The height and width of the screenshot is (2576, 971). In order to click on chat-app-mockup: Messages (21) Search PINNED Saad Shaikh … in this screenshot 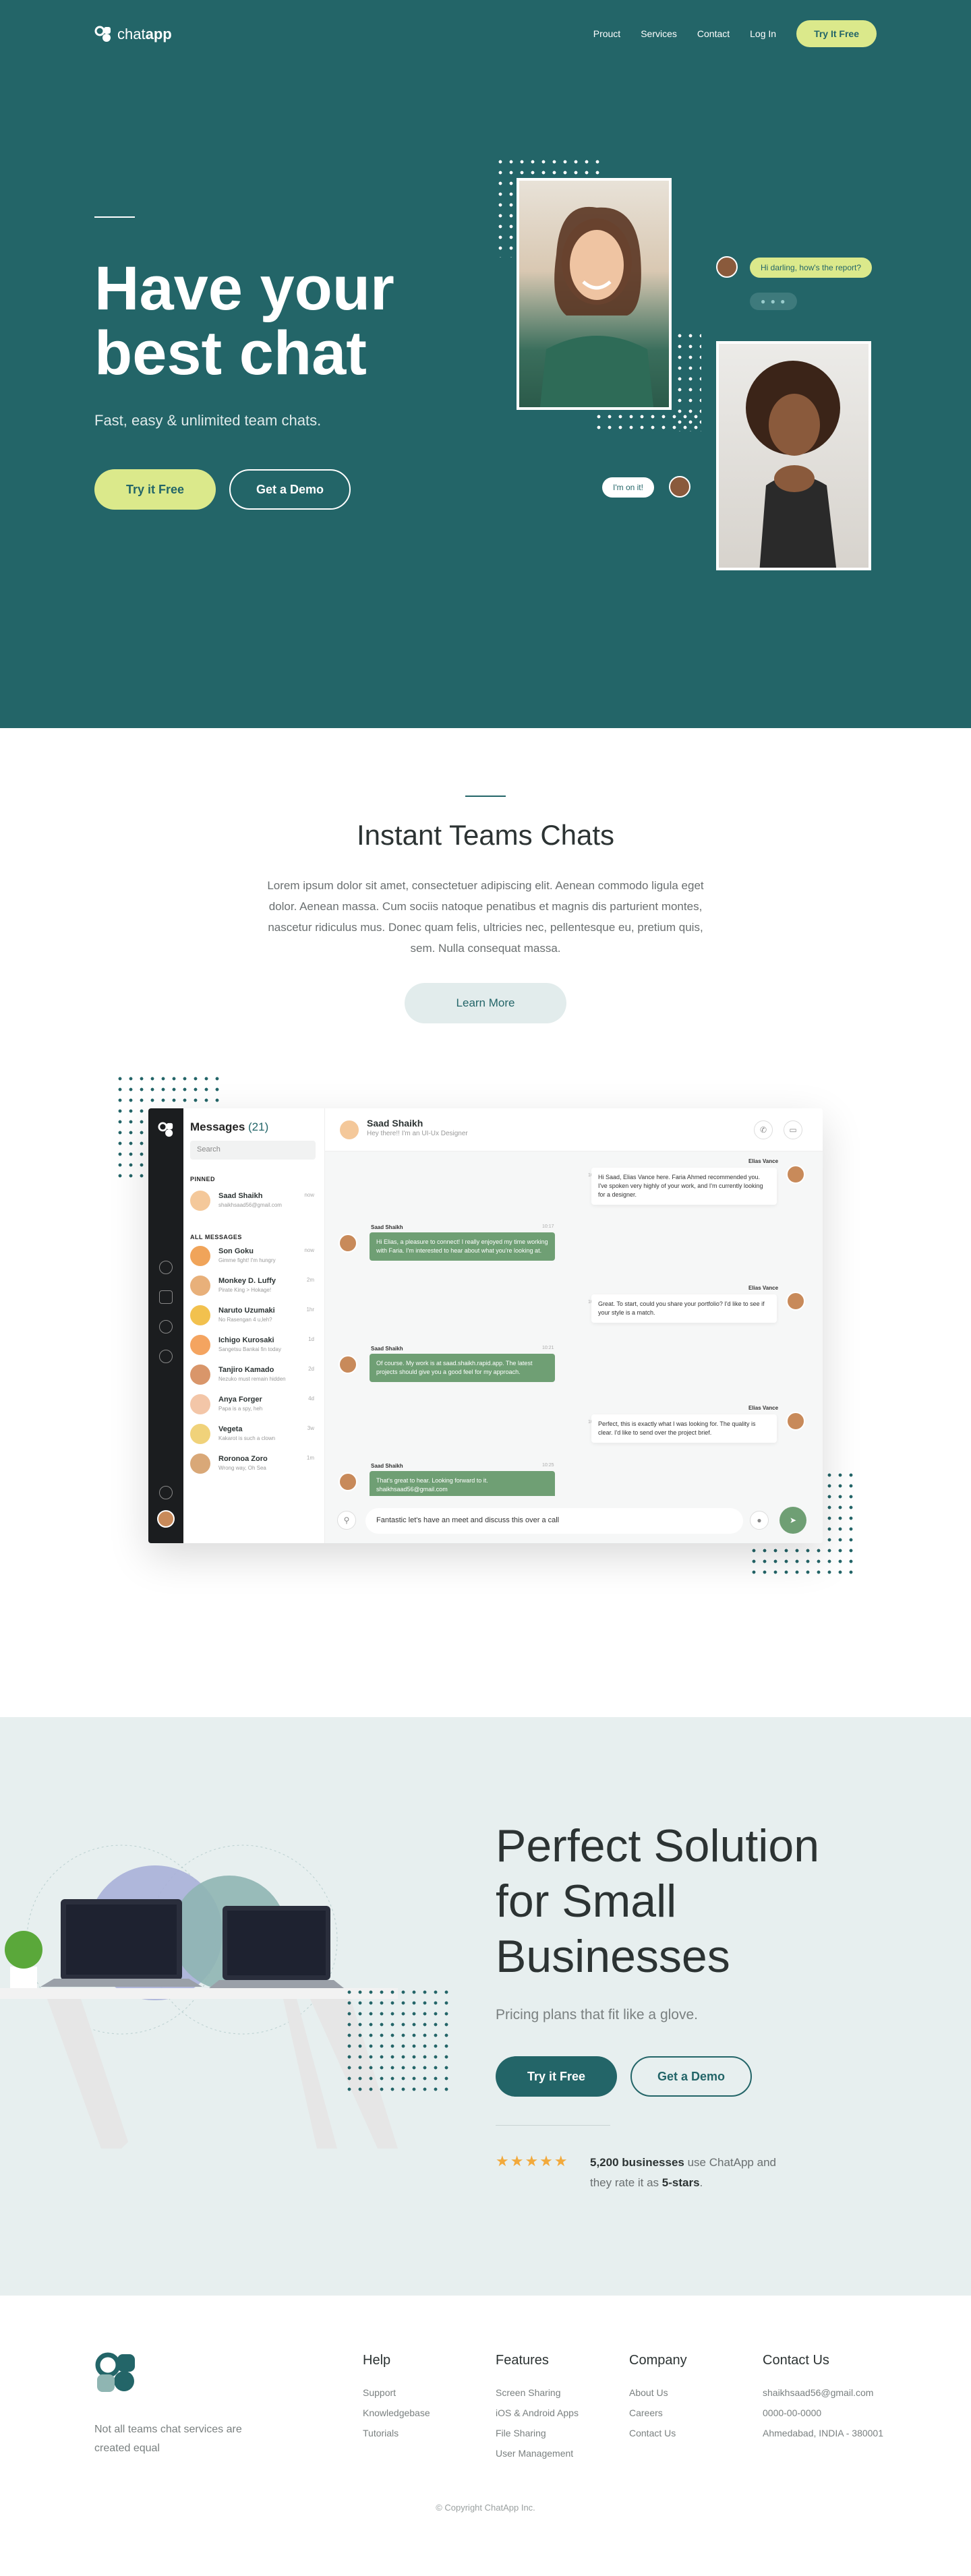, I will do `click(486, 1325)`.